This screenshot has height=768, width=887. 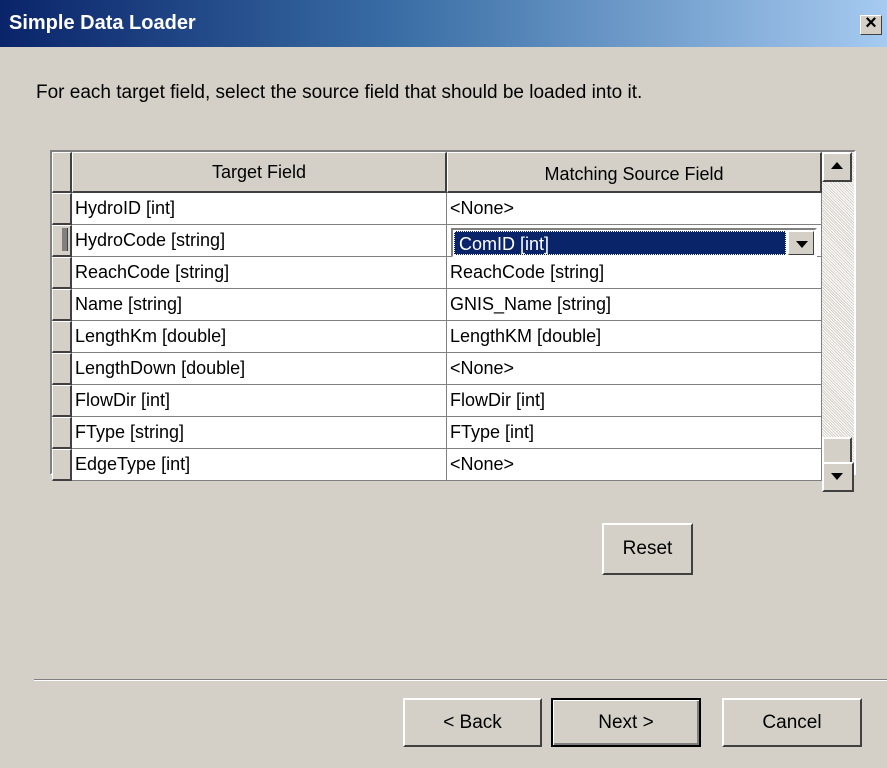 What do you see at coordinates (259, 209) in the screenshot?
I see `target-field-cell: HydroID [int]` at bounding box center [259, 209].